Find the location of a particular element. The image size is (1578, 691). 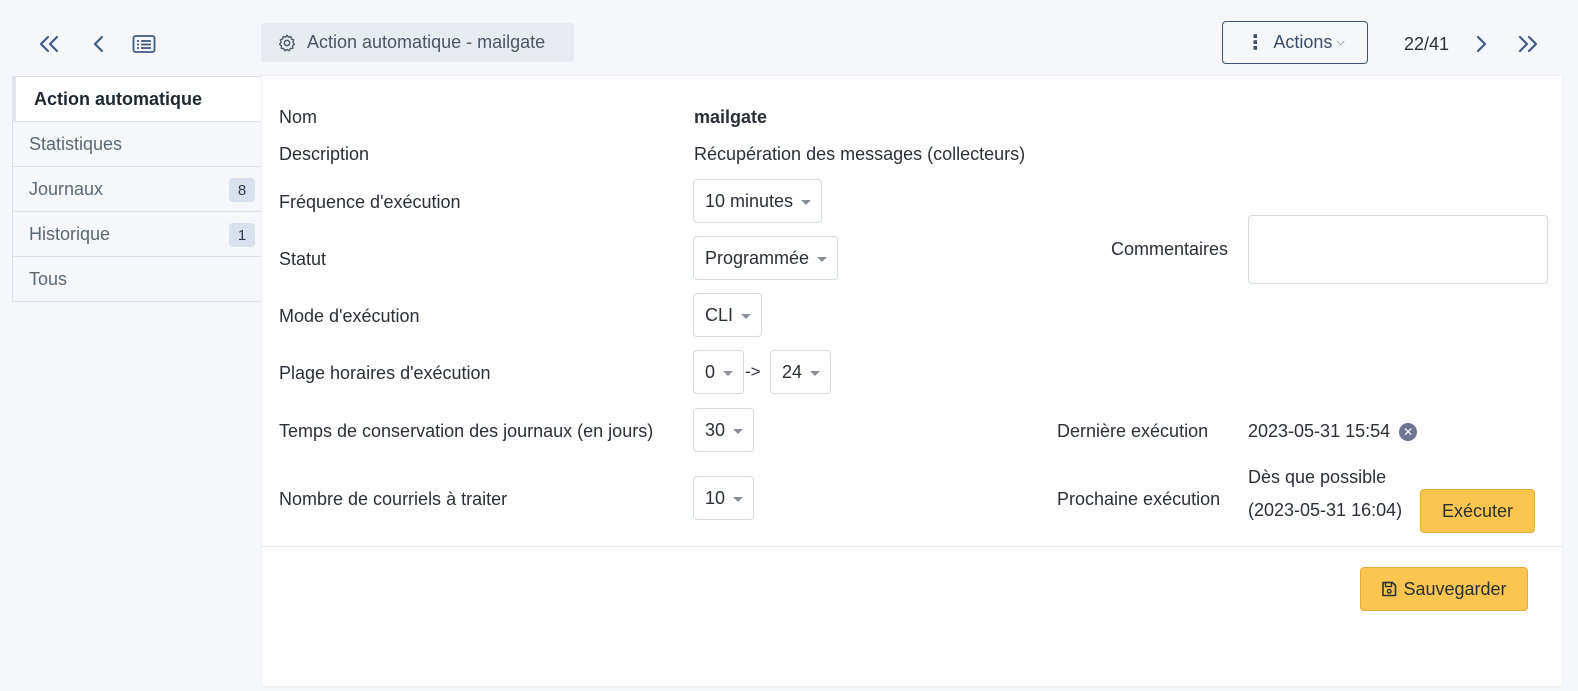

last-run-value: 2023-05-31 15:54 is located at coordinates (1319, 431).